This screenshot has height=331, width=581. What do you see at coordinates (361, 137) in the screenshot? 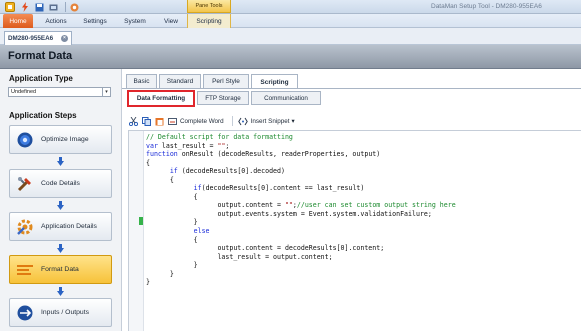
I see `code-line: // Default script for data formatting` at bounding box center [361, 137].